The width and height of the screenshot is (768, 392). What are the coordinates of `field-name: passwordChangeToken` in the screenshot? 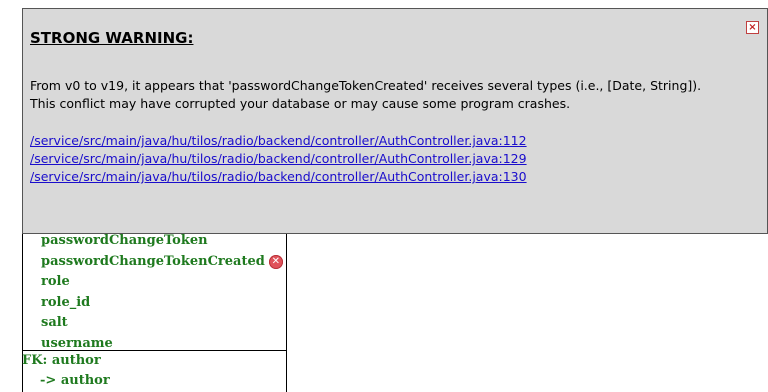 It's located at (124, 240).